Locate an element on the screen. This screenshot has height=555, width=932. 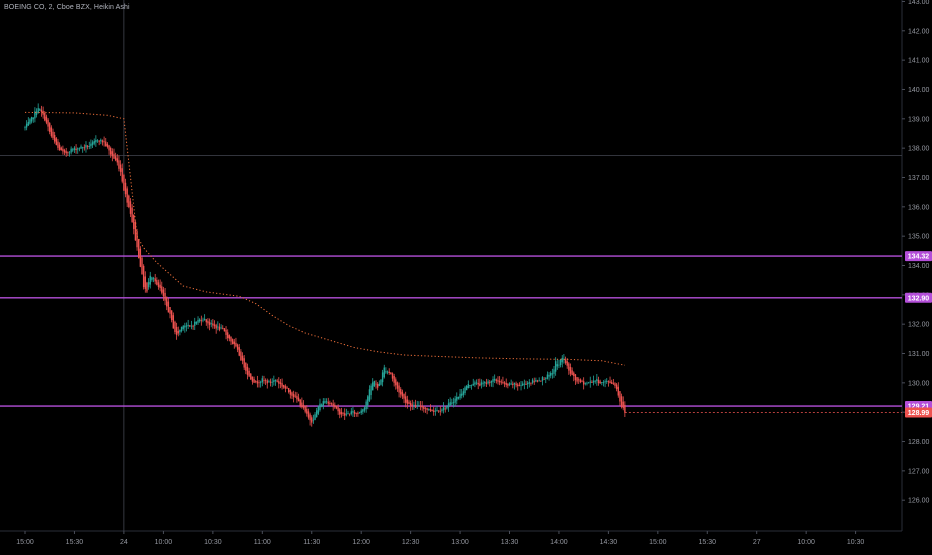
time-tick-label: 15:00 is located at coordinates (25, 542).